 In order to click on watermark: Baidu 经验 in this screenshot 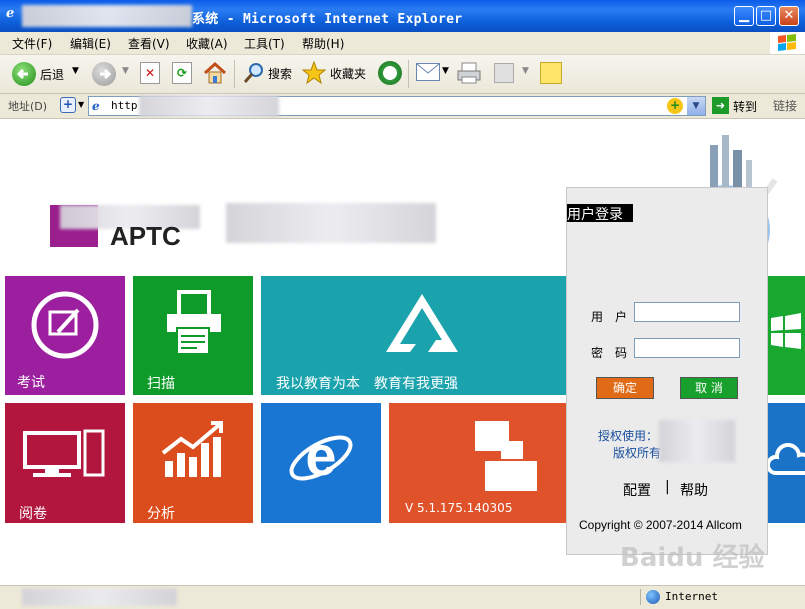, I will do `click(692, 558)`.